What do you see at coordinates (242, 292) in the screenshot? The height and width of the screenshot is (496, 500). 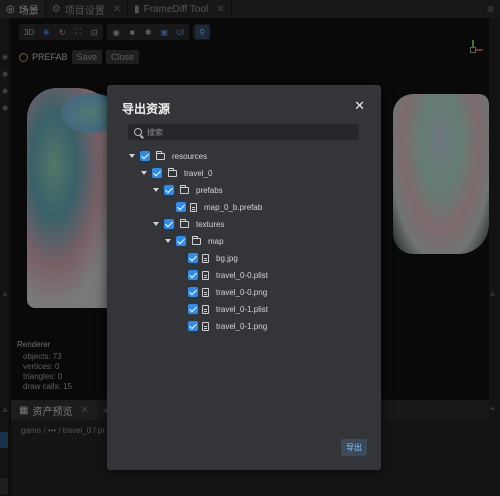 I see `tree-item-label: travel_0-0.png` at bounding box center [242, 292].